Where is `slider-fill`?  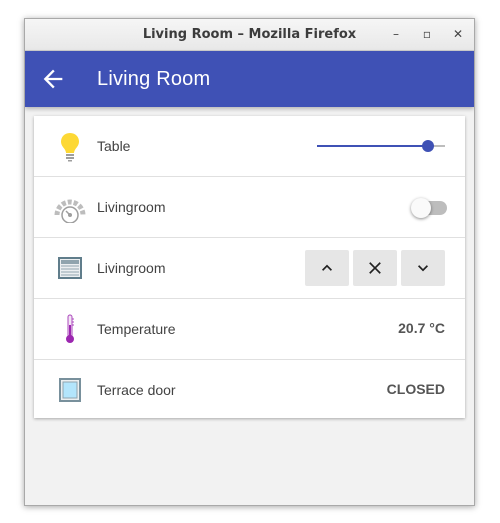 slider-fill is located at coordinates (373, 146).